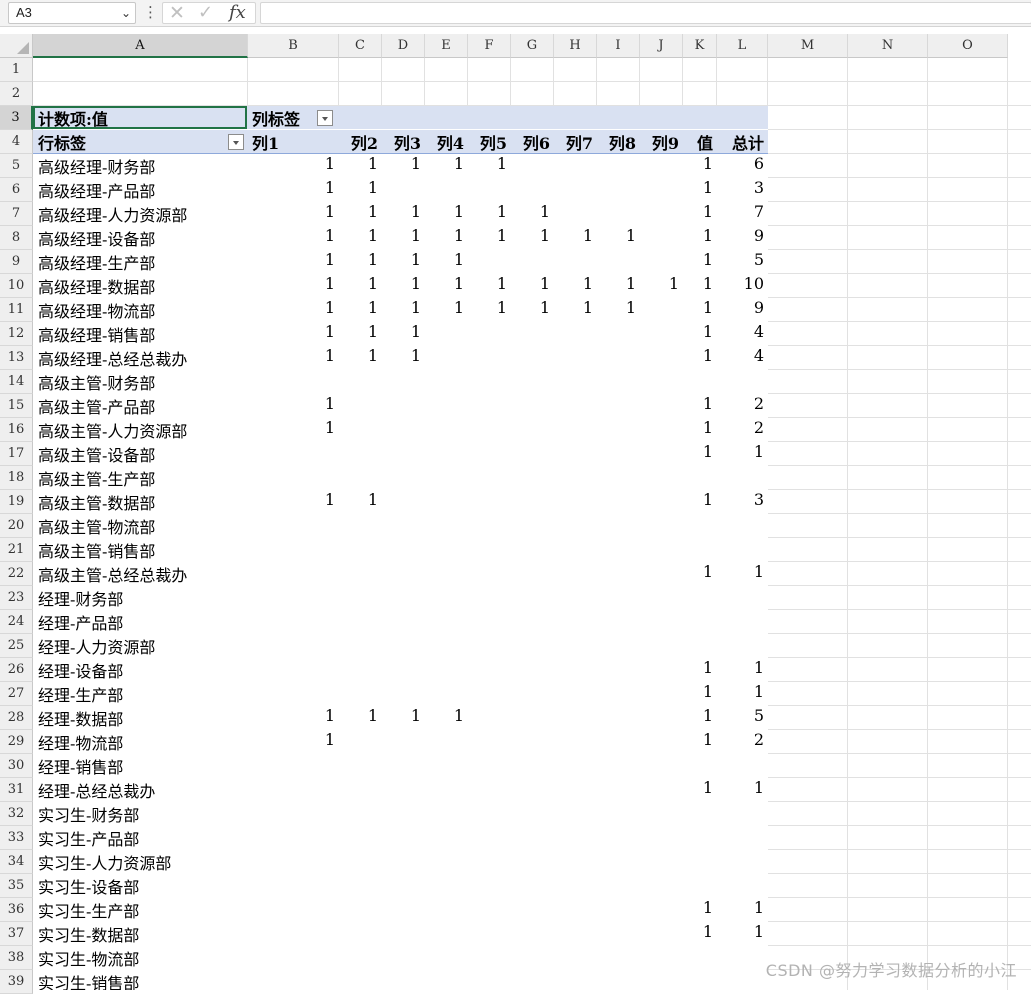 The height and width of the screenshot is (994, 1031). I want to click on row-label: 高级经理-数据部, so click(96, 286).